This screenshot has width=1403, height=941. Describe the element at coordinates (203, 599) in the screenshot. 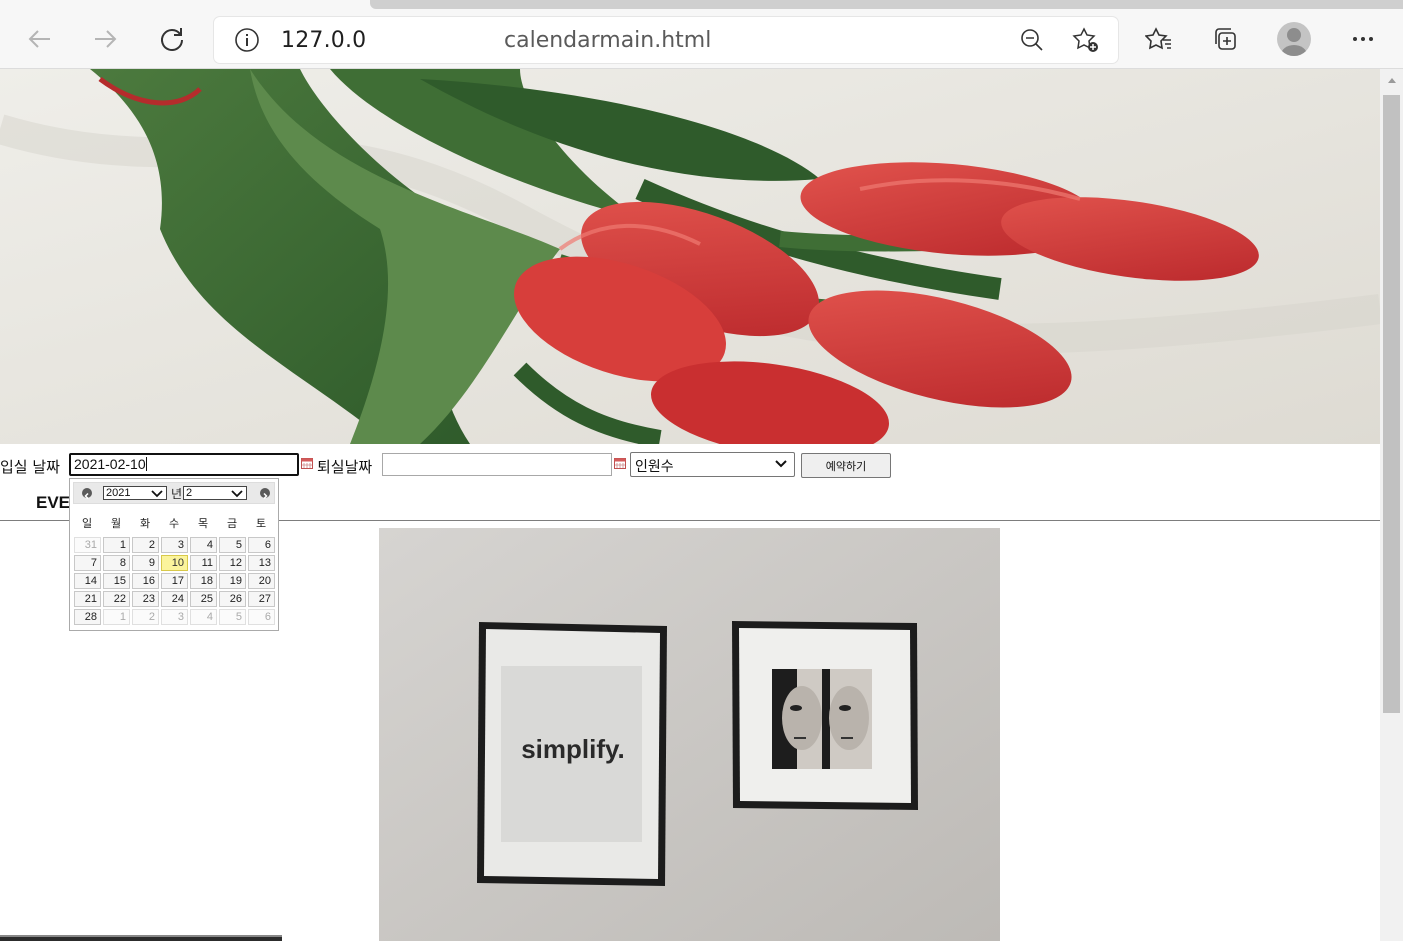

I see `calendar-day: 25` at that location.